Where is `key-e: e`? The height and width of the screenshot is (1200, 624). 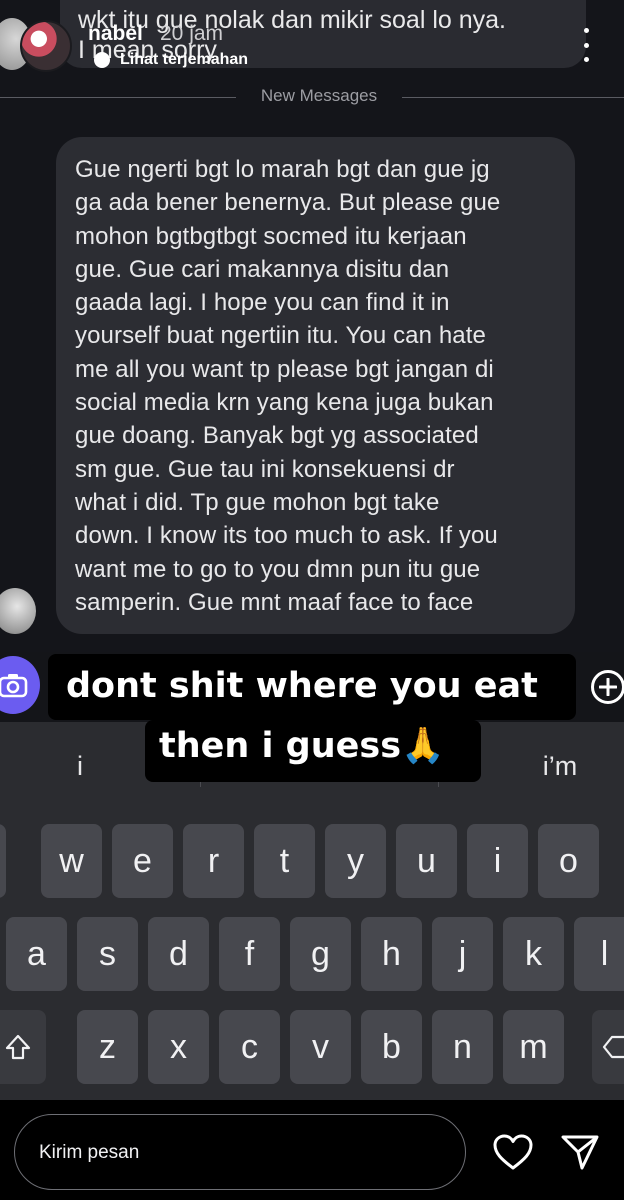 key-e: e is located at coordinates (142, 861).